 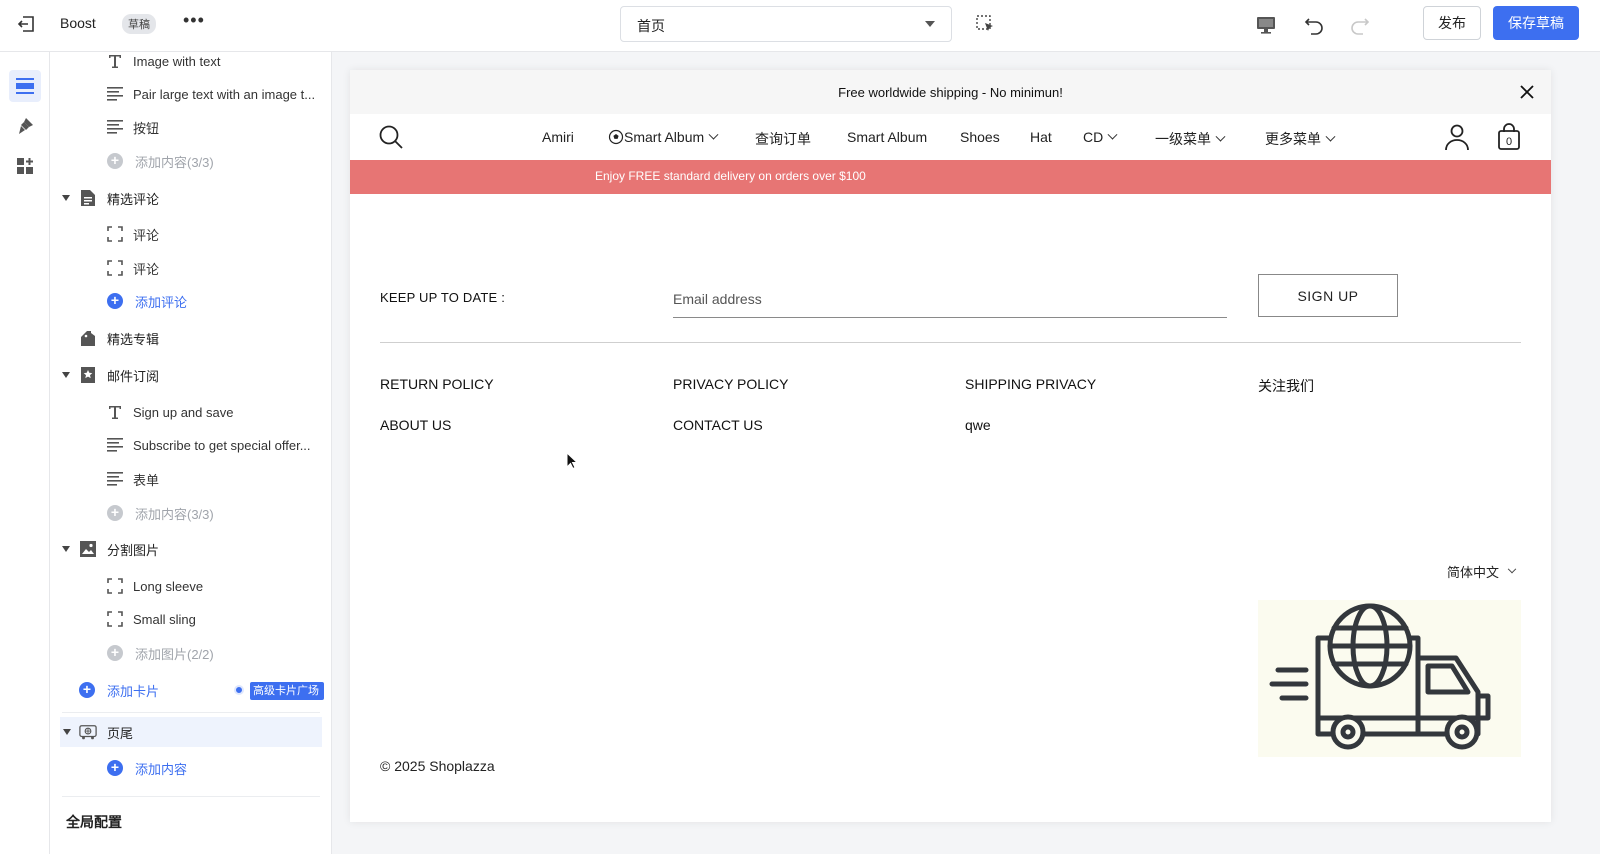 I want to click on collection-icon, so click(x=88, y=338).